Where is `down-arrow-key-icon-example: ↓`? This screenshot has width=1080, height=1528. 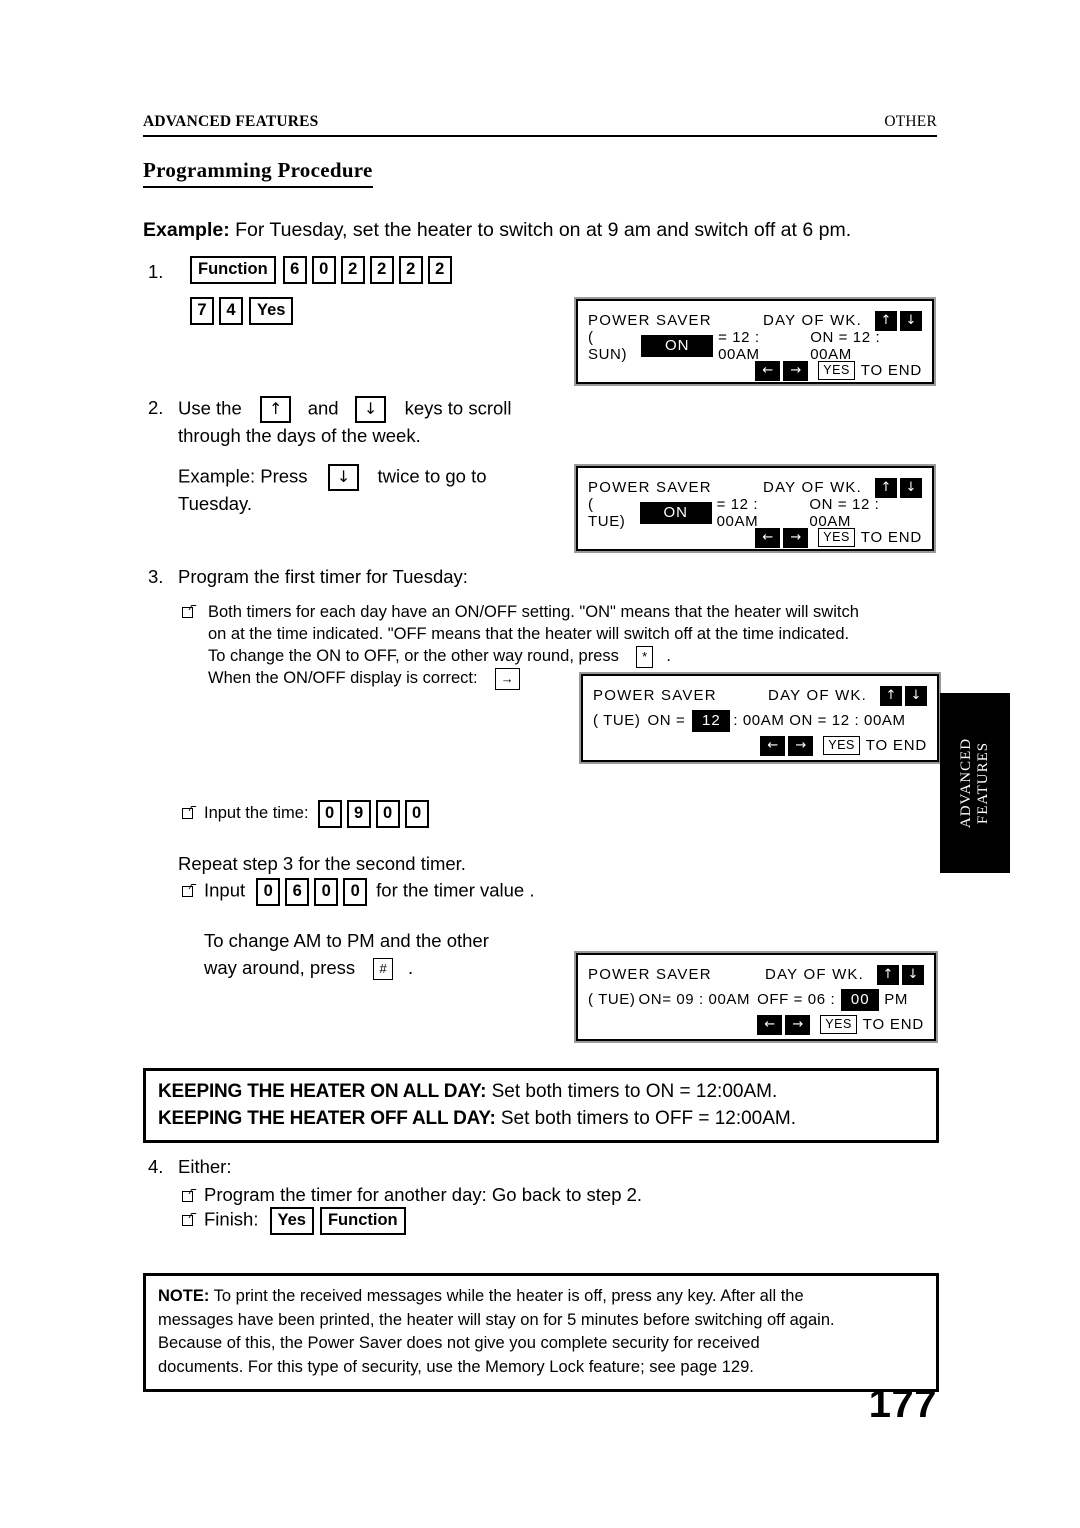 down-arrow-key-icon-example: ↓ is located at coordinates (343, 477).